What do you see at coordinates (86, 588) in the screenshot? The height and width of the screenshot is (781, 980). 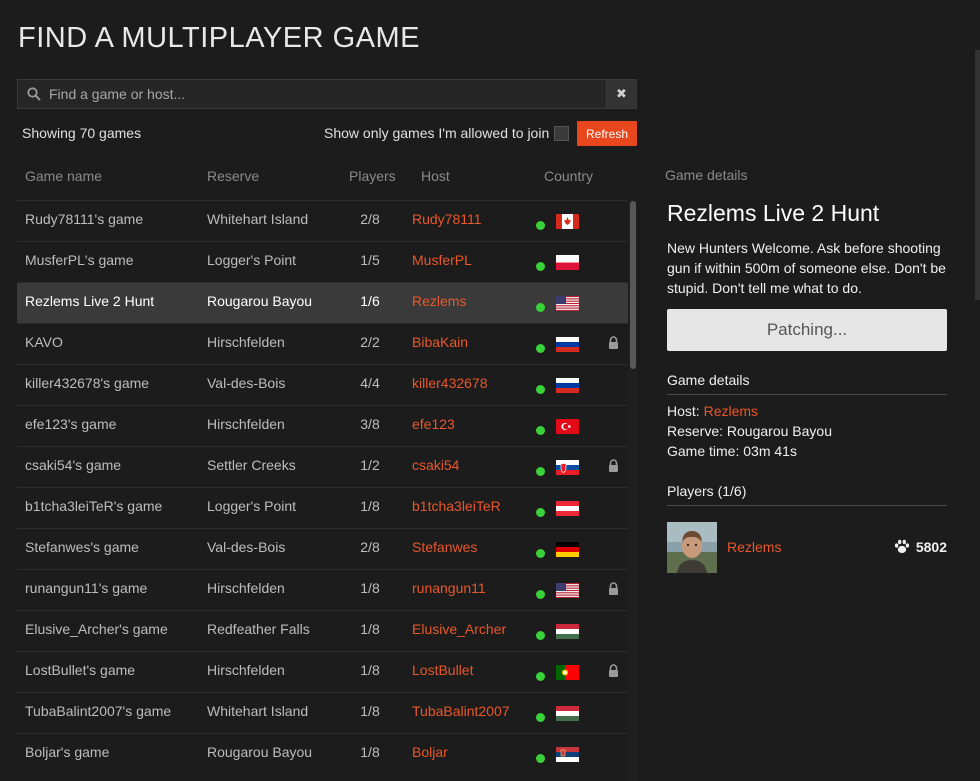 I see `game-name: runangun11's game` at bounding box center [86, 588].